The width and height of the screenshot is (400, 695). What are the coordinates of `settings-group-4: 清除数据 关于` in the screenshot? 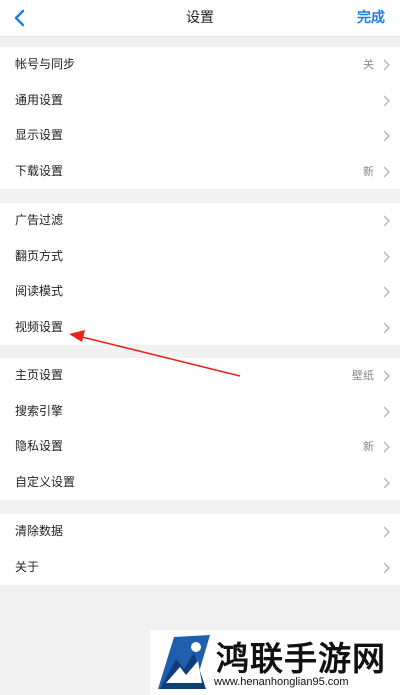 It's located at (200, 549).